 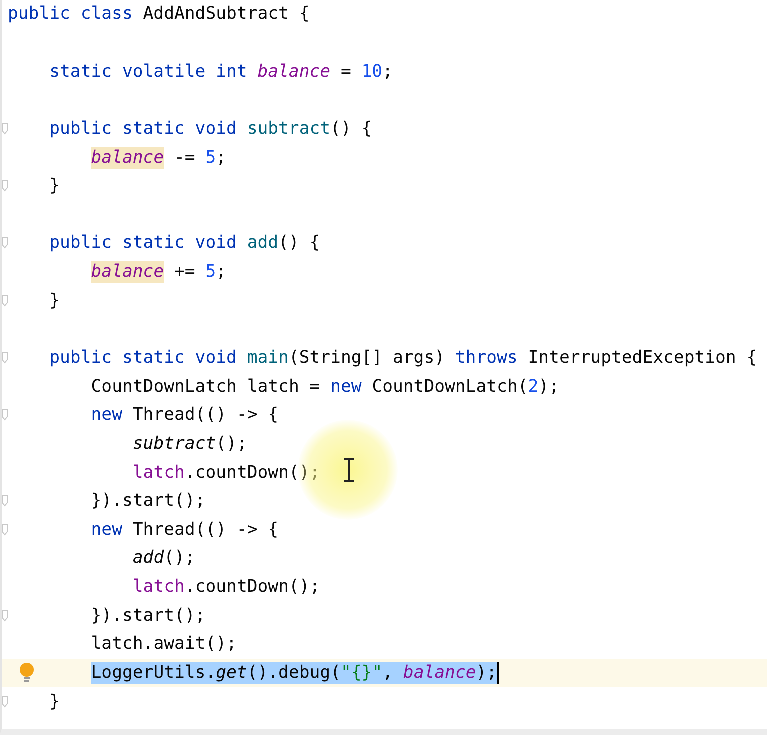 I want to click on code-line: public static void add() {, so click(x=185, y=243).